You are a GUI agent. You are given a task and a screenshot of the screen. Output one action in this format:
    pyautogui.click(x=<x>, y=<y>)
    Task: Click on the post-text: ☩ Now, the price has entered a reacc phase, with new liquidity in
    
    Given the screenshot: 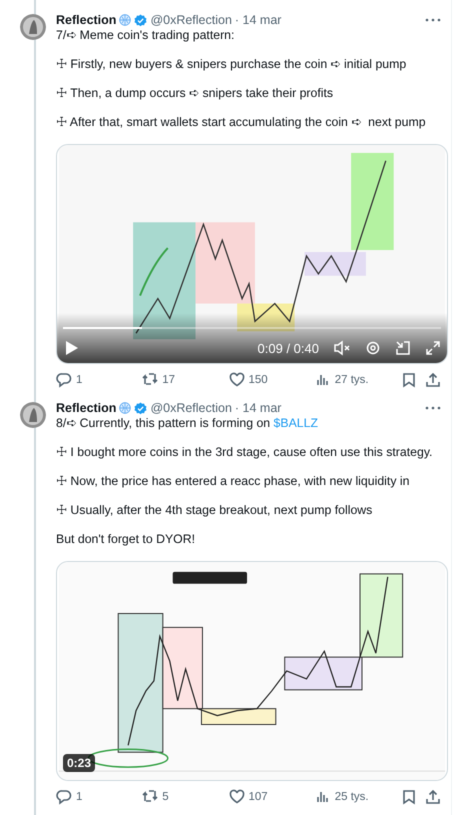 What is the action you would take?
    pyautogui.click(x=233, y=481)
    